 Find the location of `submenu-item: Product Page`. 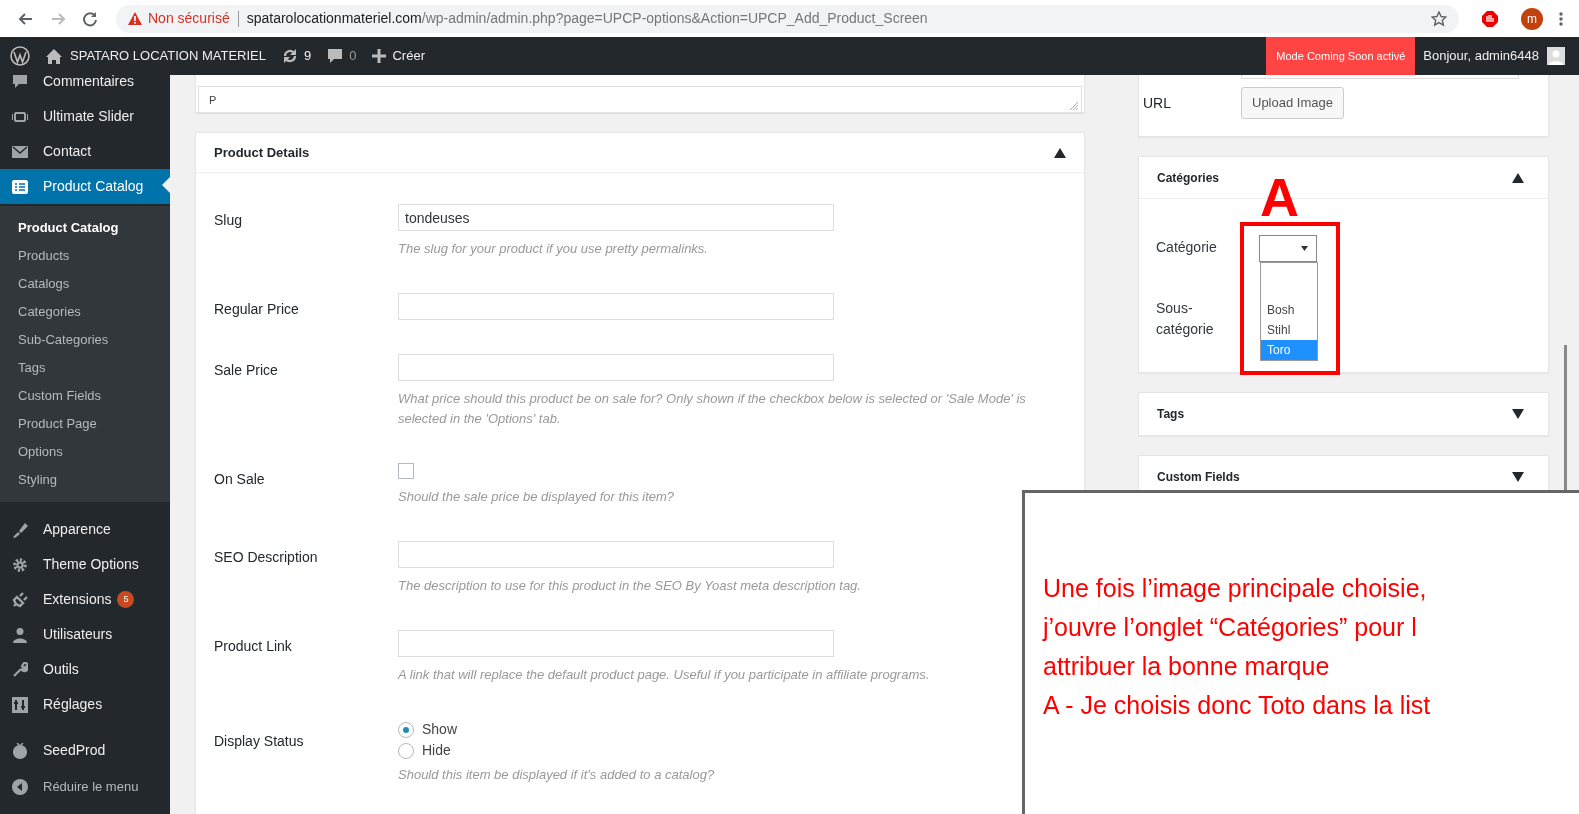

submenu-item: Product Page is located at coordinates (85, 422).